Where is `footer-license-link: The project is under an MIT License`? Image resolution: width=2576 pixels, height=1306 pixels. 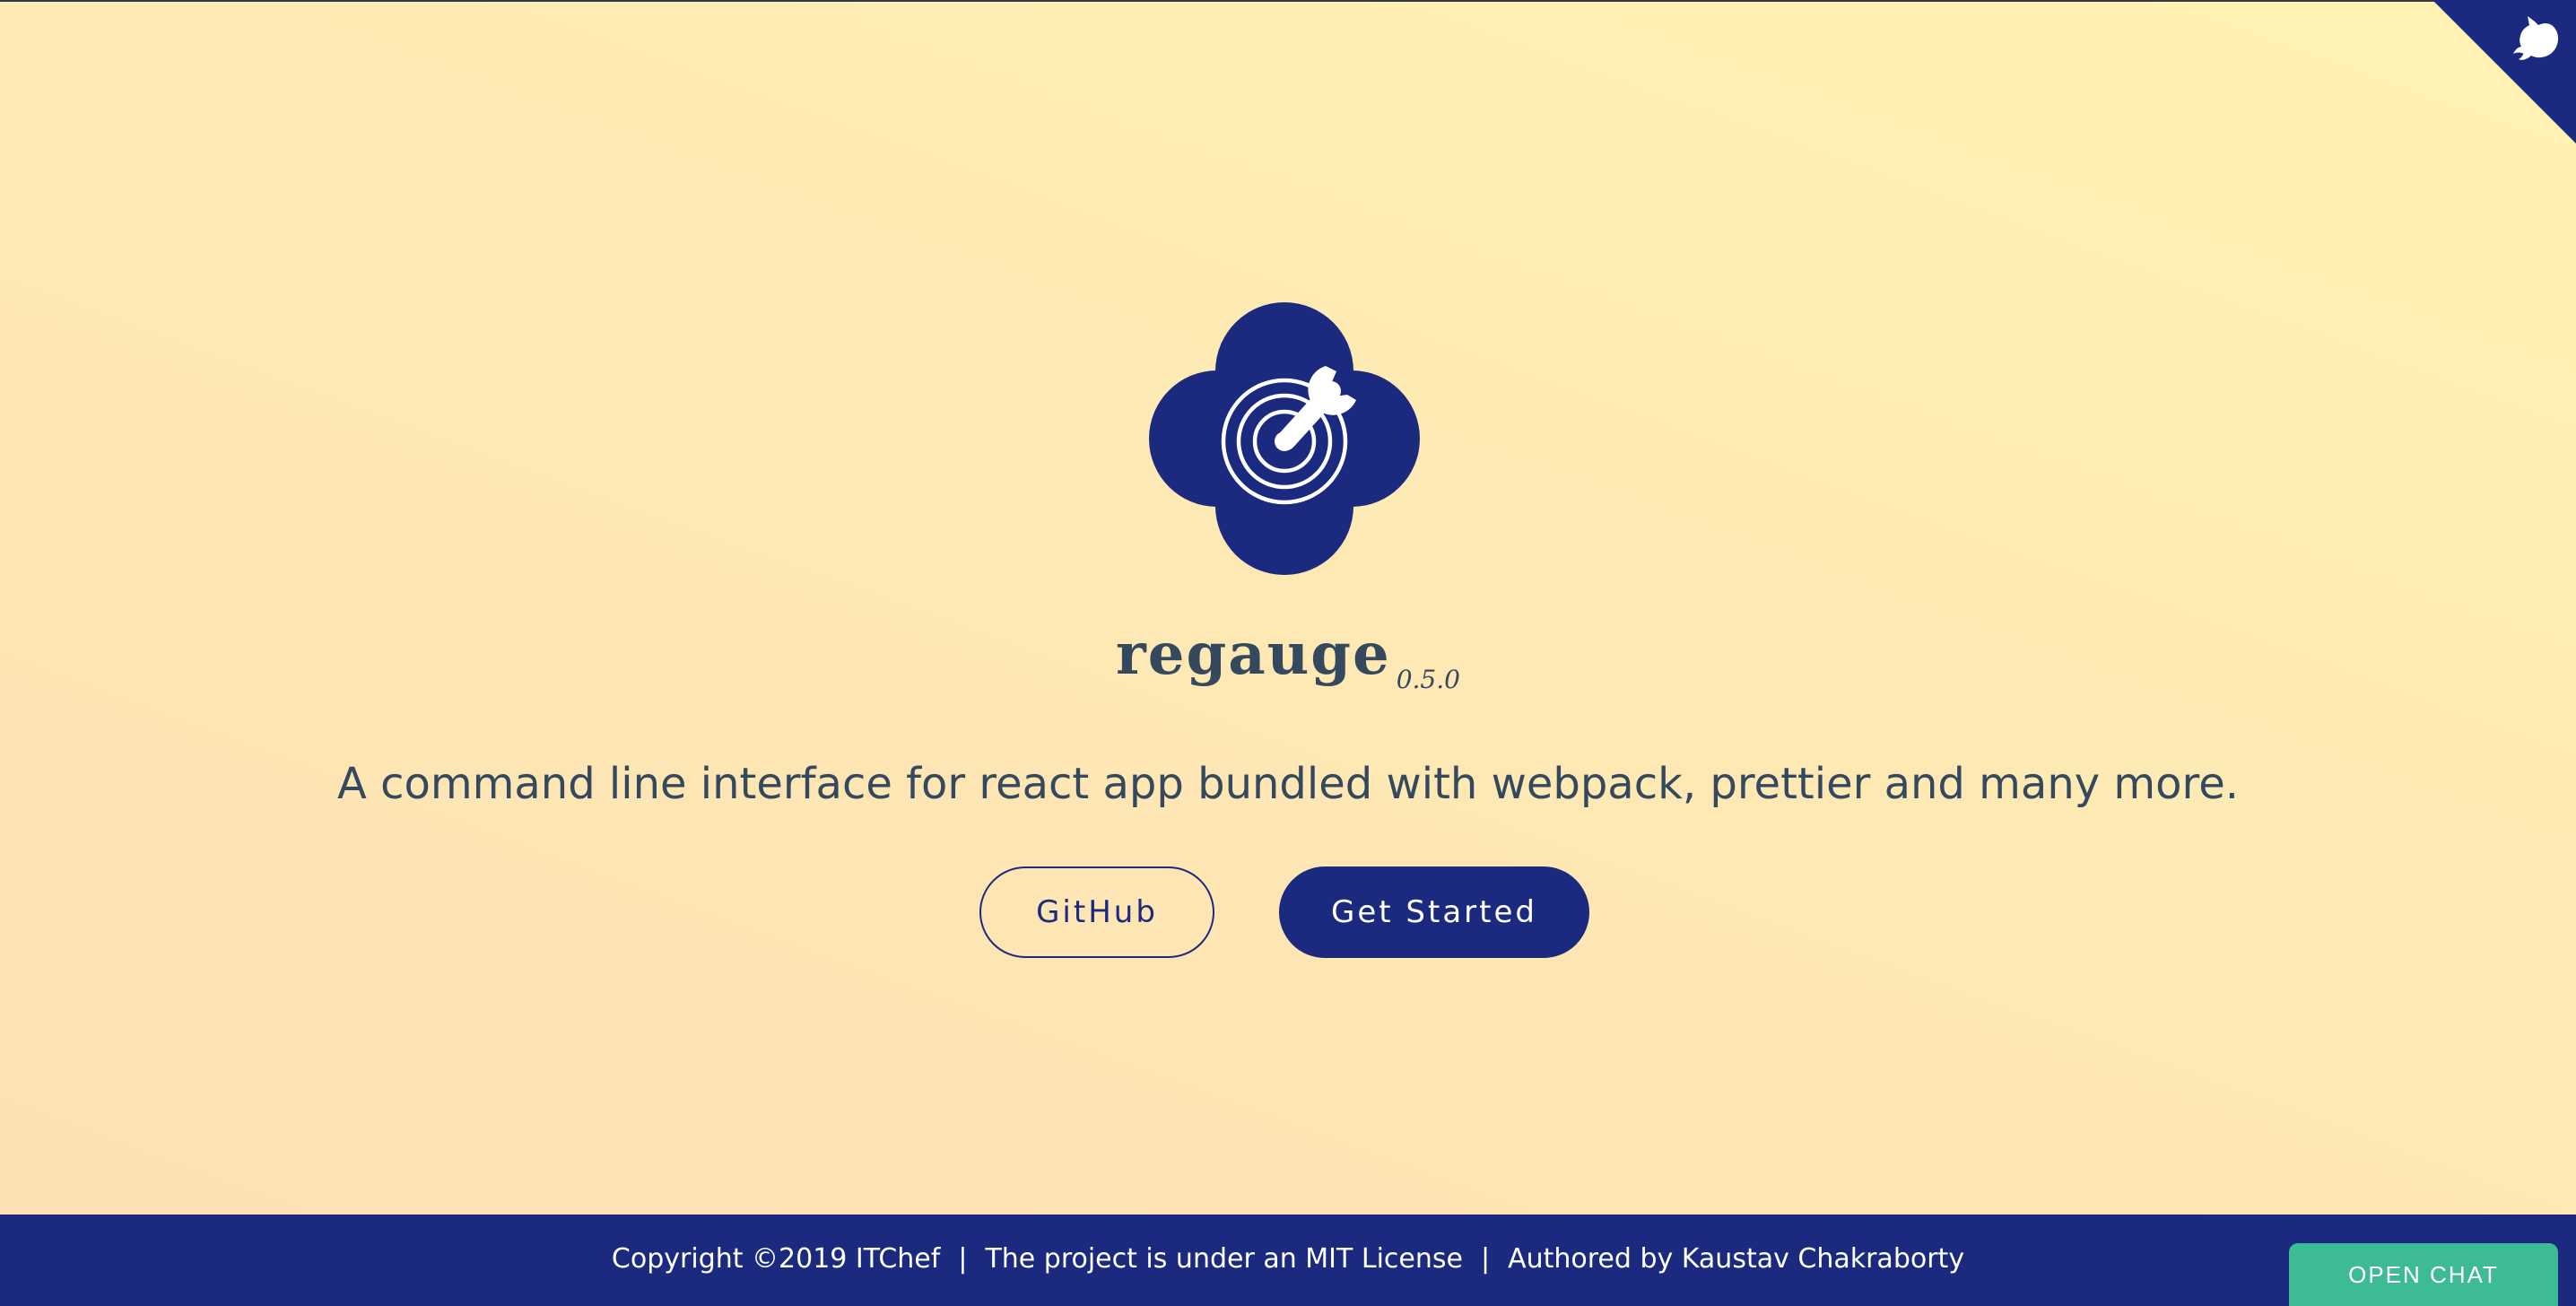 footer-license-link: The project is under an MIT License is located at coordinates (1224, 1259).